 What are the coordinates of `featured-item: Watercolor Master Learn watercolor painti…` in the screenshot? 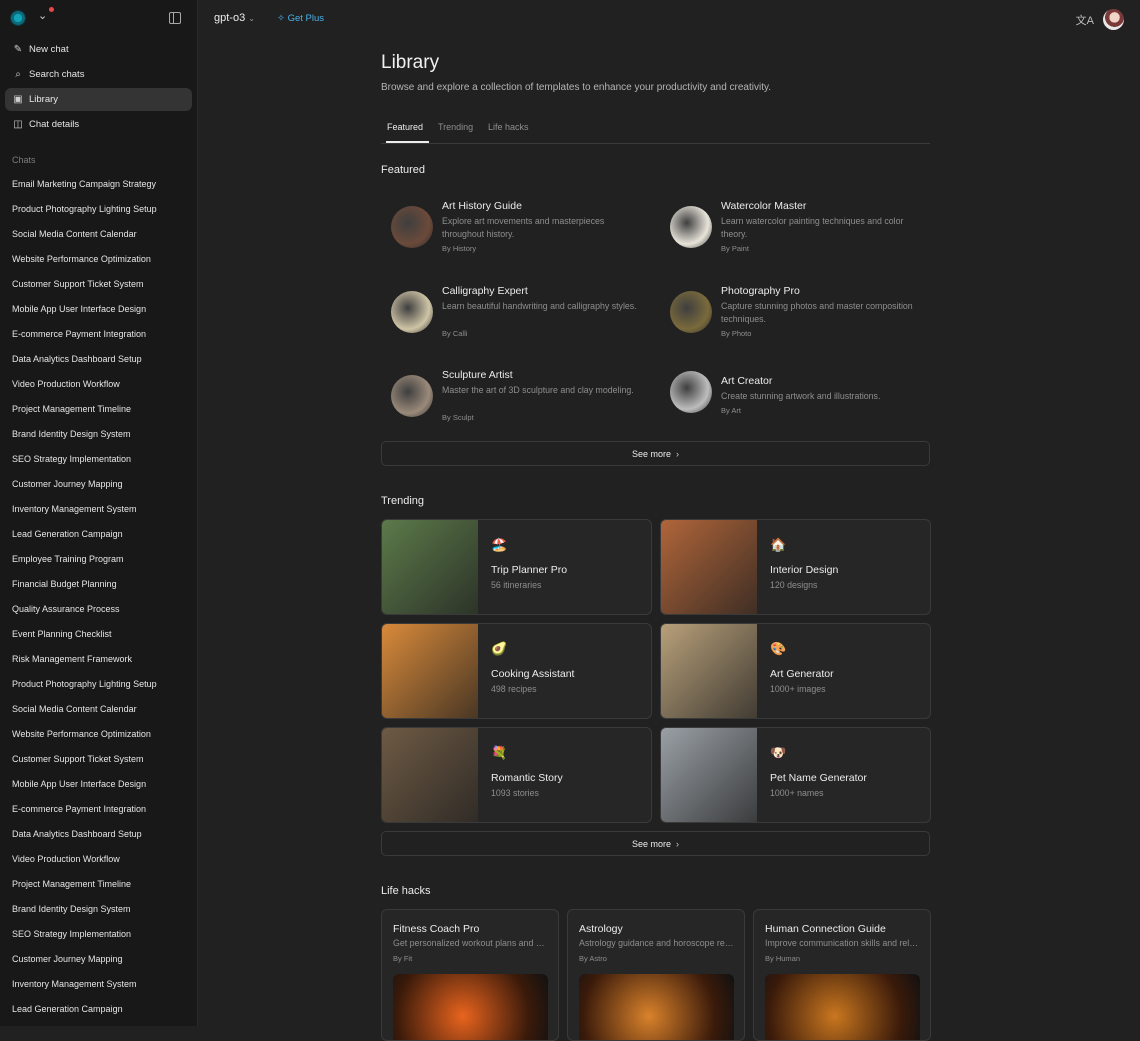 It's located at (790, 227).